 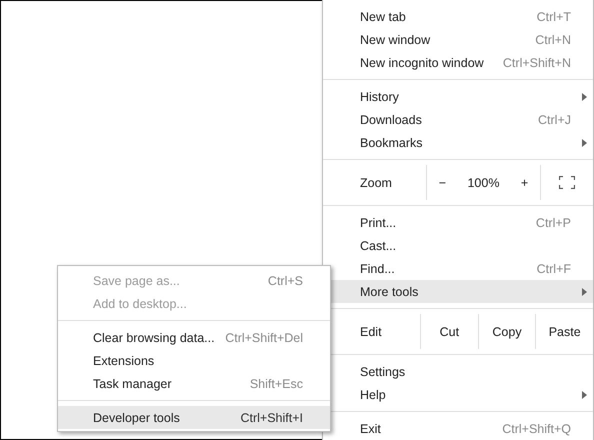 I want to click on keyboard-shortcut: Ctrl+Shift+Q, so click(x=536, y=429).